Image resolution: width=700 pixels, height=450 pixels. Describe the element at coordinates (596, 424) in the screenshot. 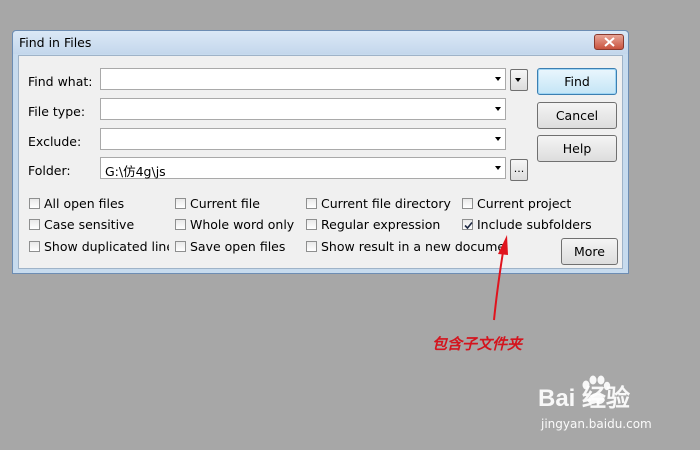

I see `watermark-url: jingyan.baidu.com` at that location.